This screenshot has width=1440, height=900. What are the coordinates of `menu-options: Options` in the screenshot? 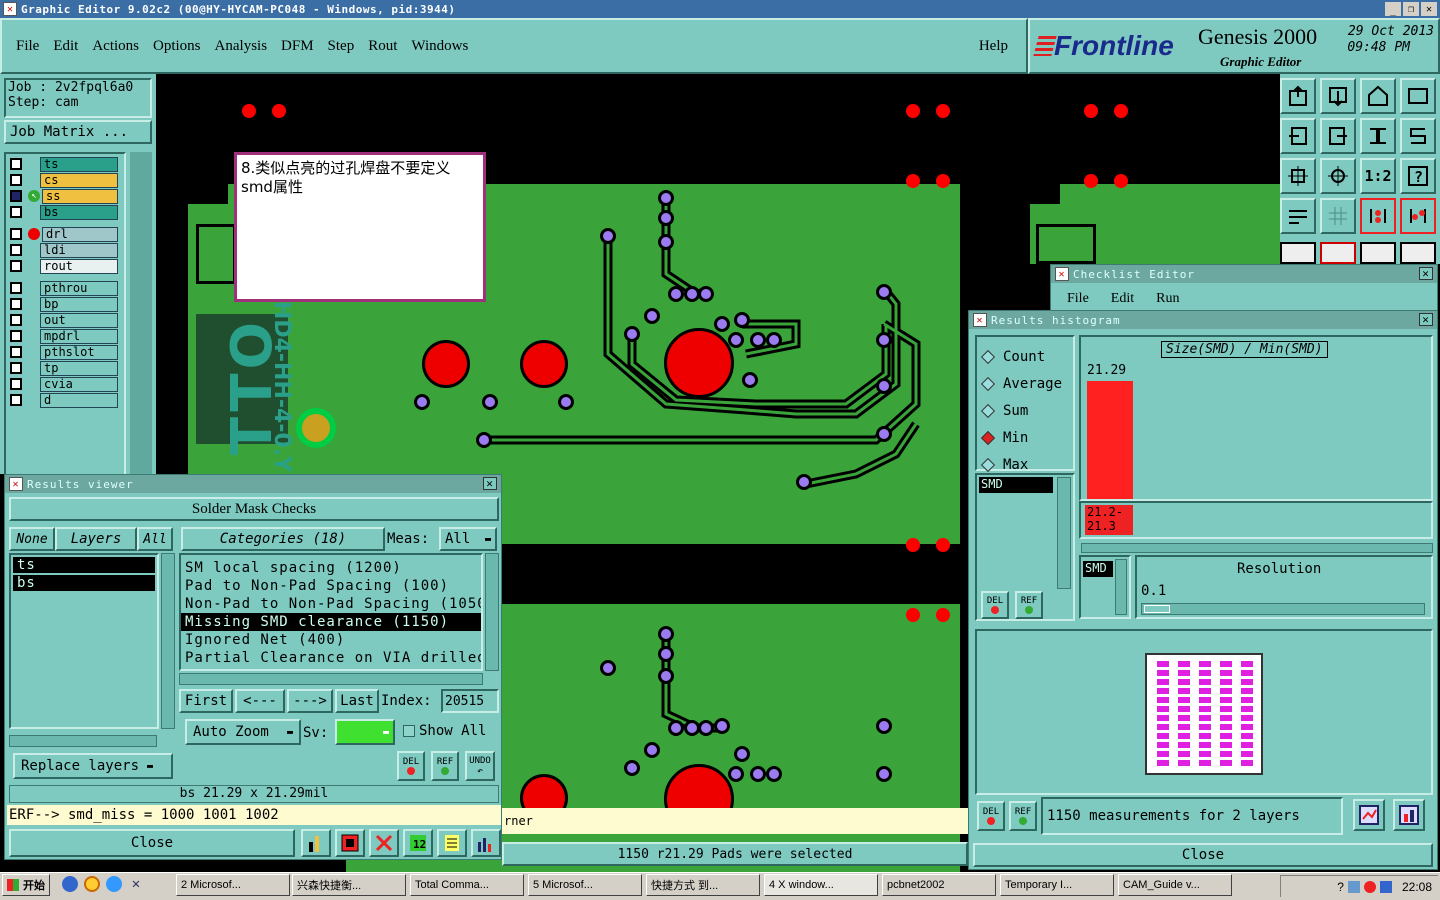 It's located at (177, 46).